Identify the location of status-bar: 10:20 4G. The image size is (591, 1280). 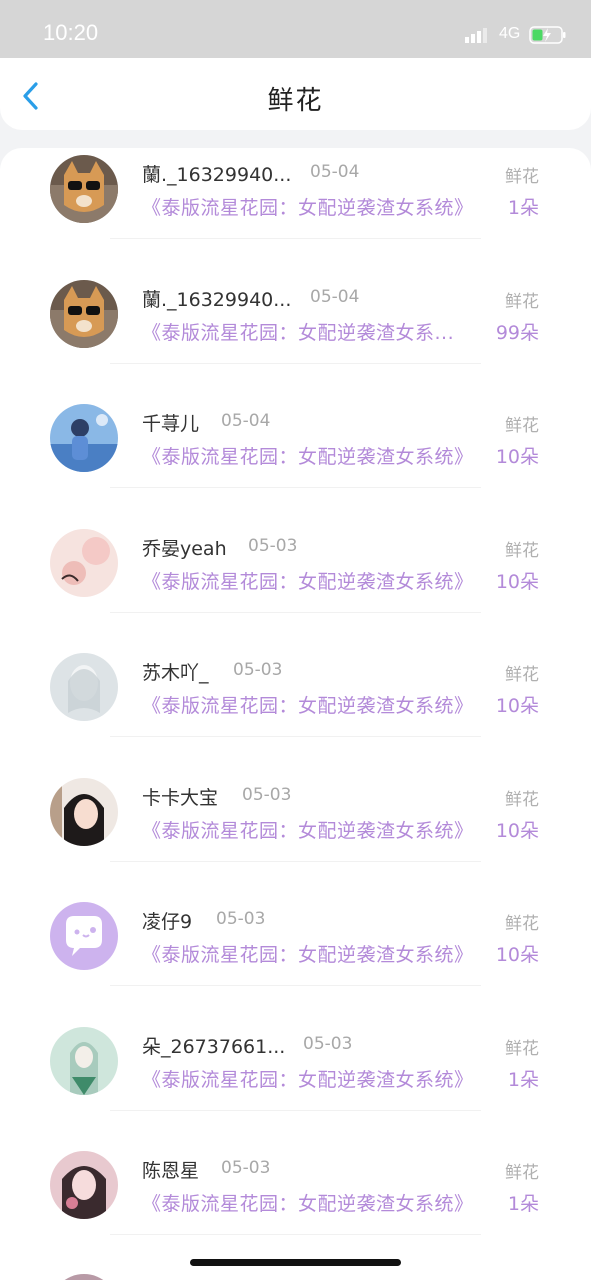
(295, 29).